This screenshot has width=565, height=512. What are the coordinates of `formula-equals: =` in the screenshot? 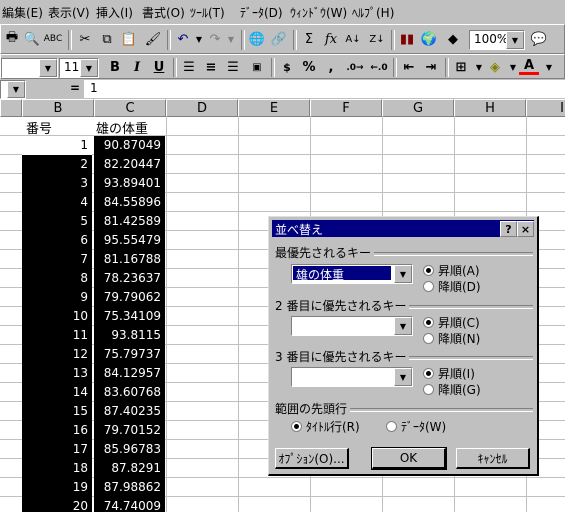 It's located at (75, 88).